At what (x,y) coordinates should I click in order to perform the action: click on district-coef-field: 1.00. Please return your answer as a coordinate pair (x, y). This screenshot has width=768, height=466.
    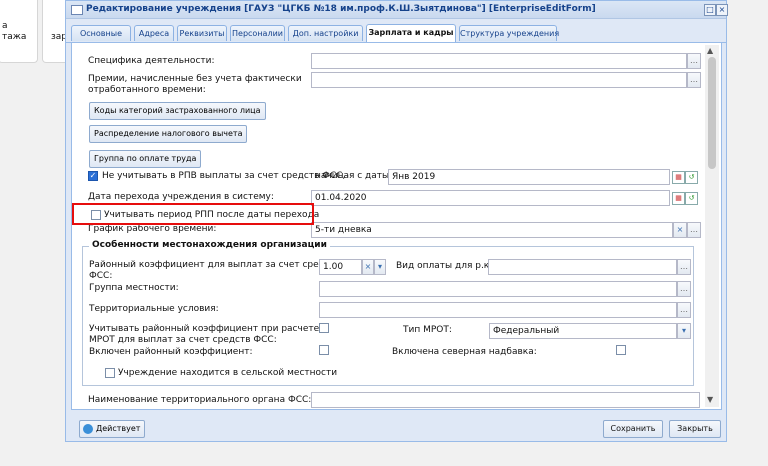
    Looking at the image, I should click on (340, 267).